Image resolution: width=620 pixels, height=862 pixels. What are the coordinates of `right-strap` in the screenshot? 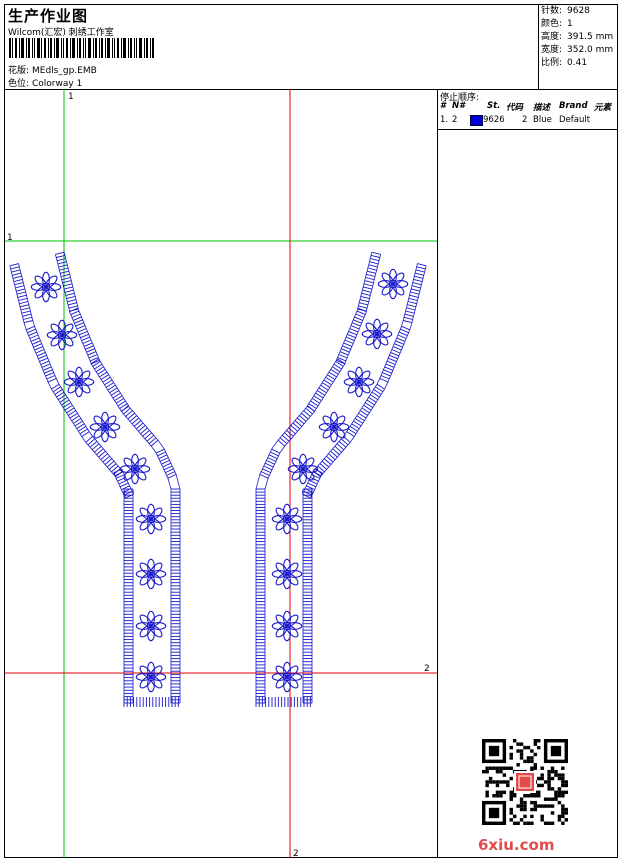 It's located at (341, 479).